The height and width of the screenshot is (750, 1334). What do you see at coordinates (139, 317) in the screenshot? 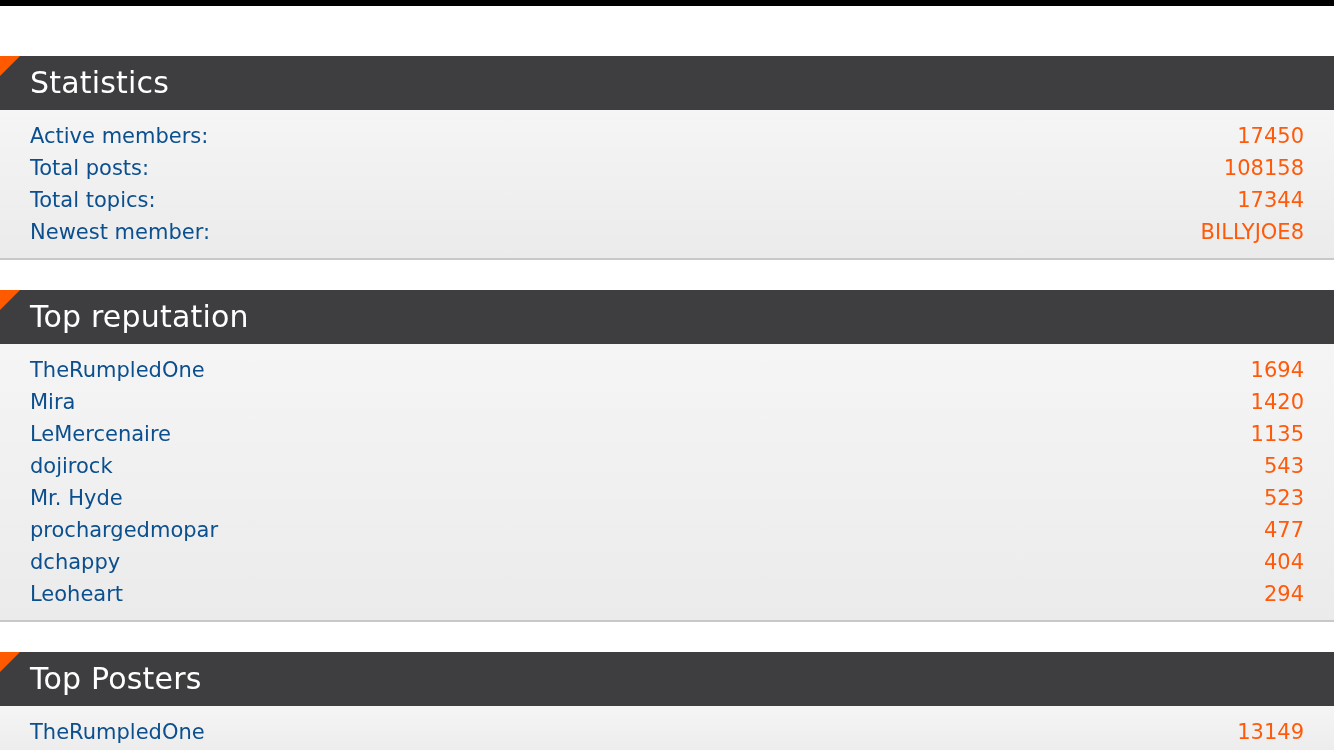
I see `section-title: Top reputation` at bounding box center [139, 317].